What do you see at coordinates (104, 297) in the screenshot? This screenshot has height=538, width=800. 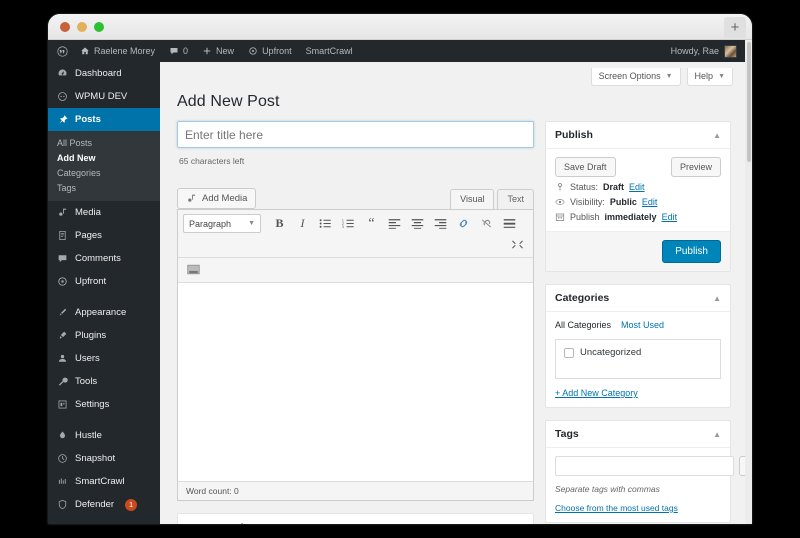 I see `menu-separator` at bounding box center [104, 297].